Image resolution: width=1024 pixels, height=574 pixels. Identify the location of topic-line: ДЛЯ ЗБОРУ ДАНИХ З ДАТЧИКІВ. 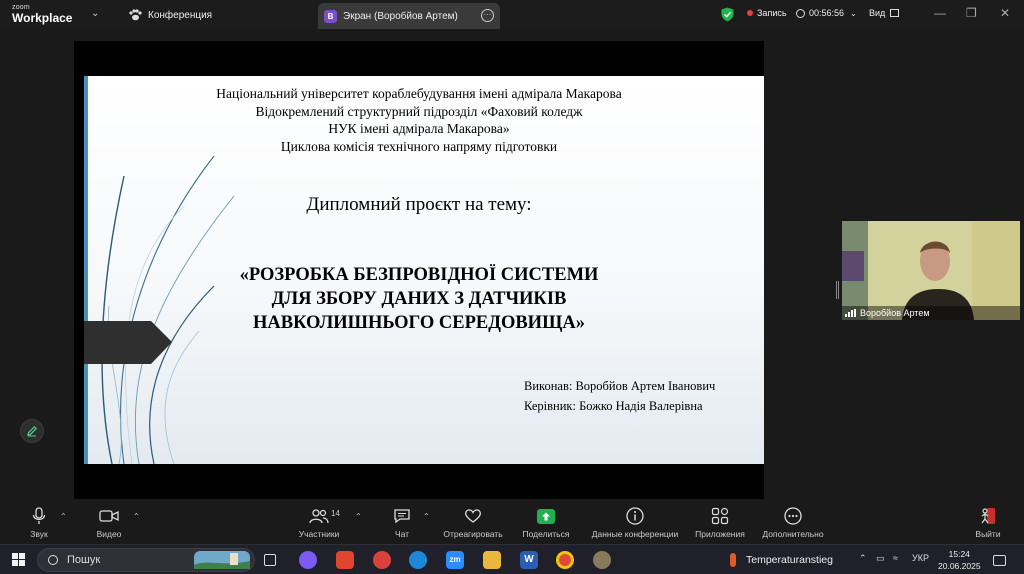
(419, 299).